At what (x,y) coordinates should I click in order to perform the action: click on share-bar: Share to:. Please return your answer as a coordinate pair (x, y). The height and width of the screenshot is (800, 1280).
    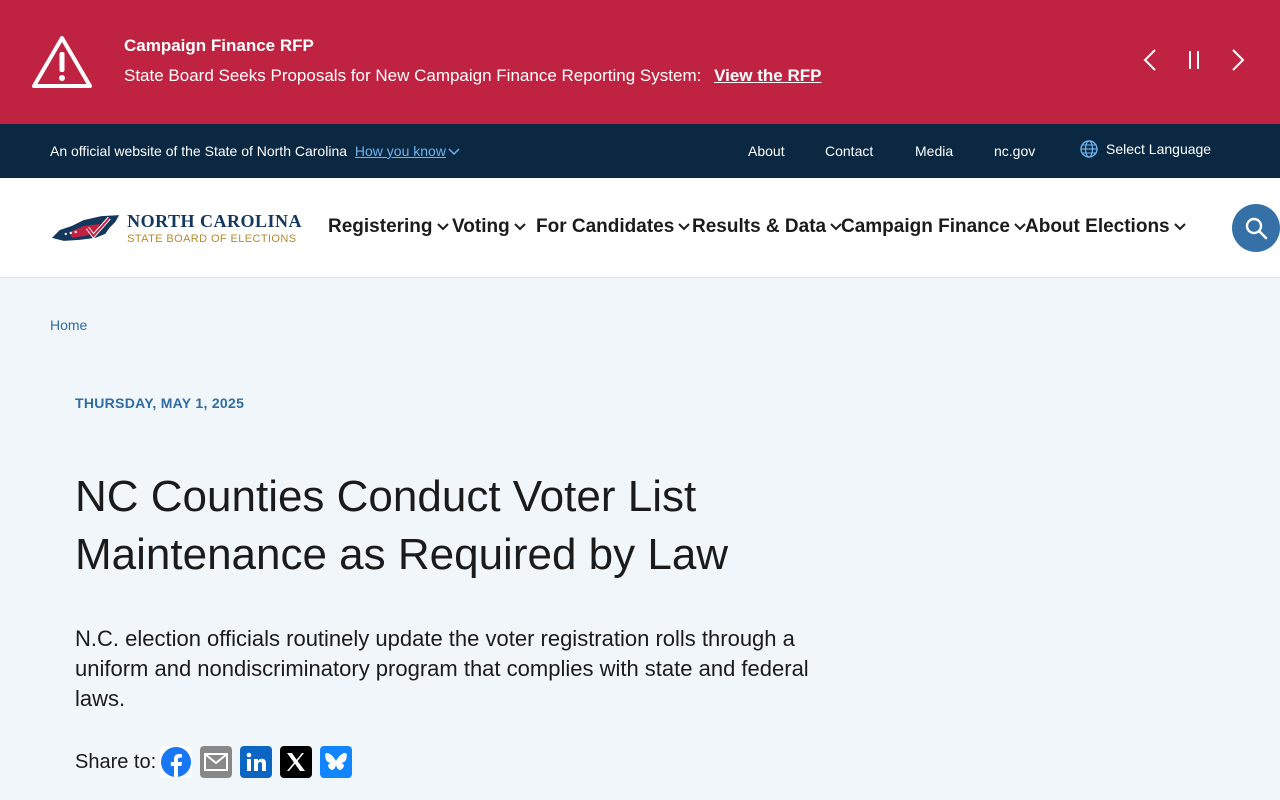
    Looking at the image, I should click on (217, 762).